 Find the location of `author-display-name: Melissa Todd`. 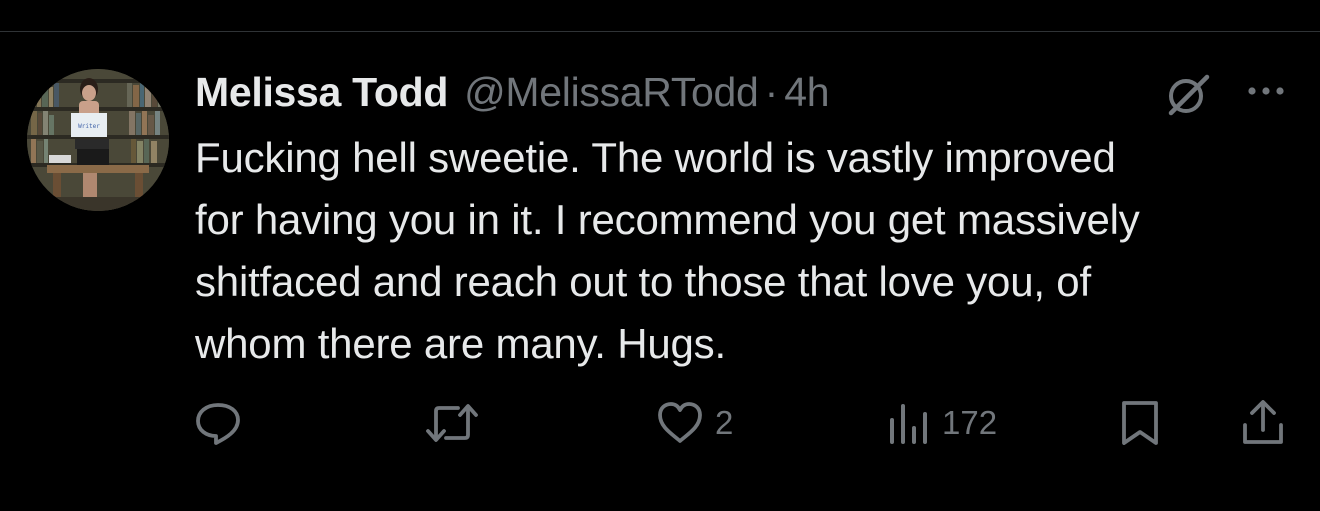

author-display-name: Melissa Todd is located at coordinates (321, 92).